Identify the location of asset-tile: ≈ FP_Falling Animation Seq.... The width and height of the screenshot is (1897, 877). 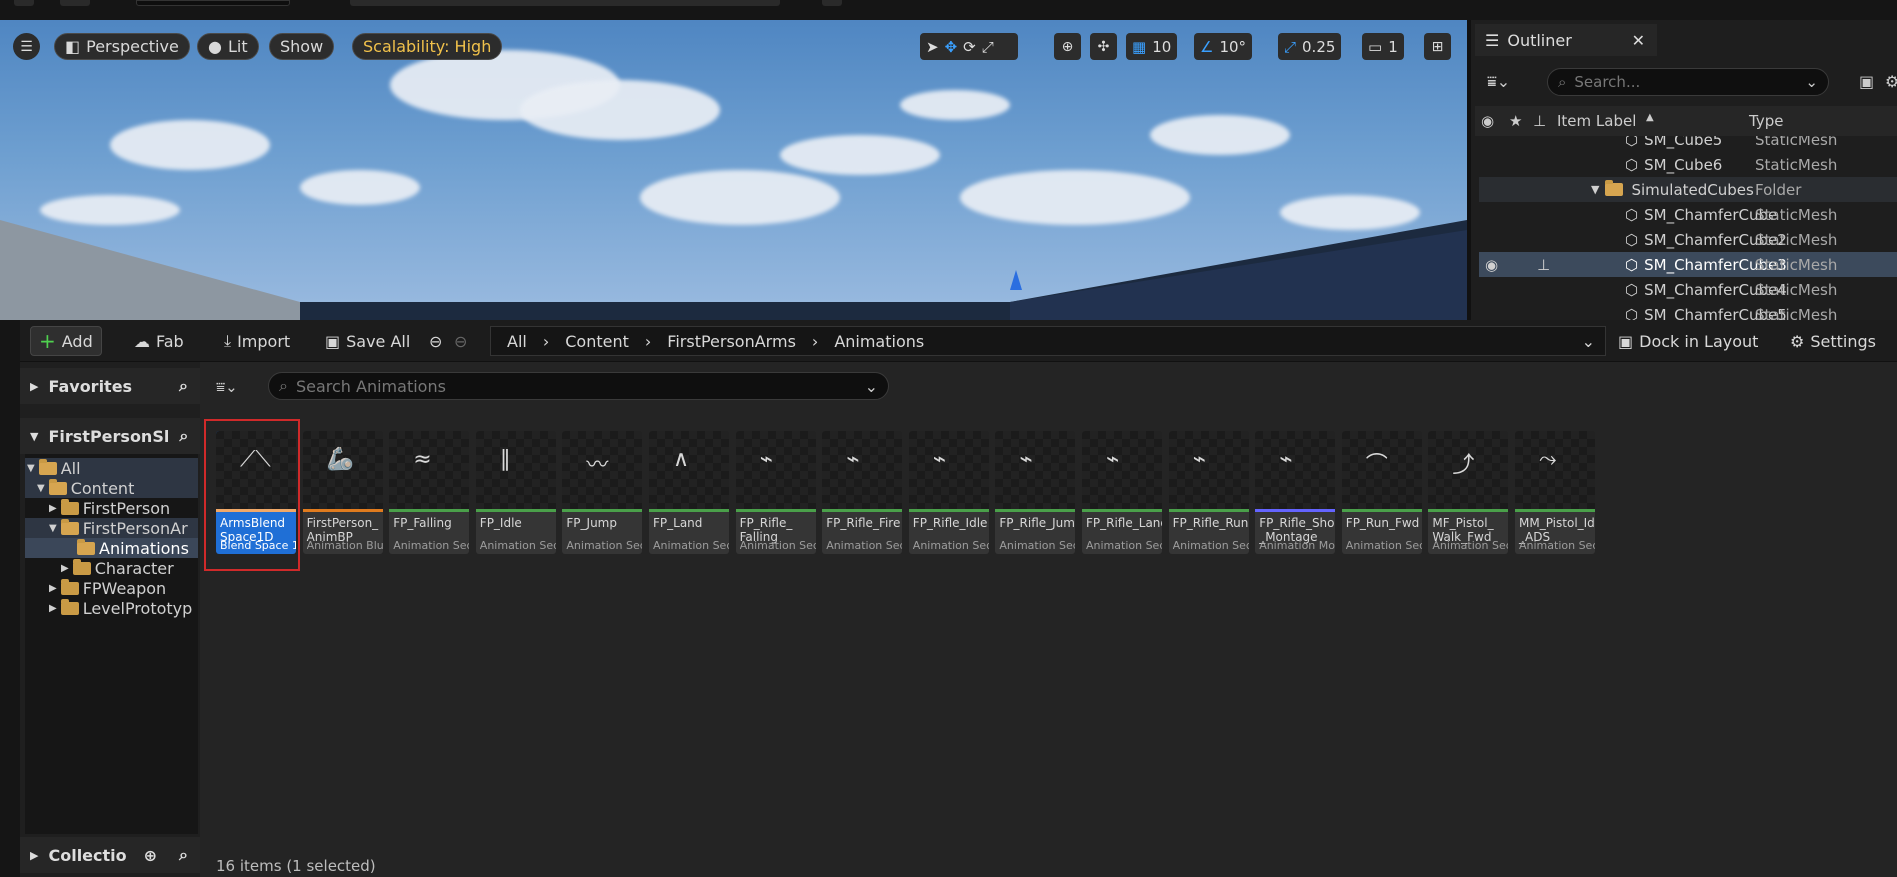
(429, 492).